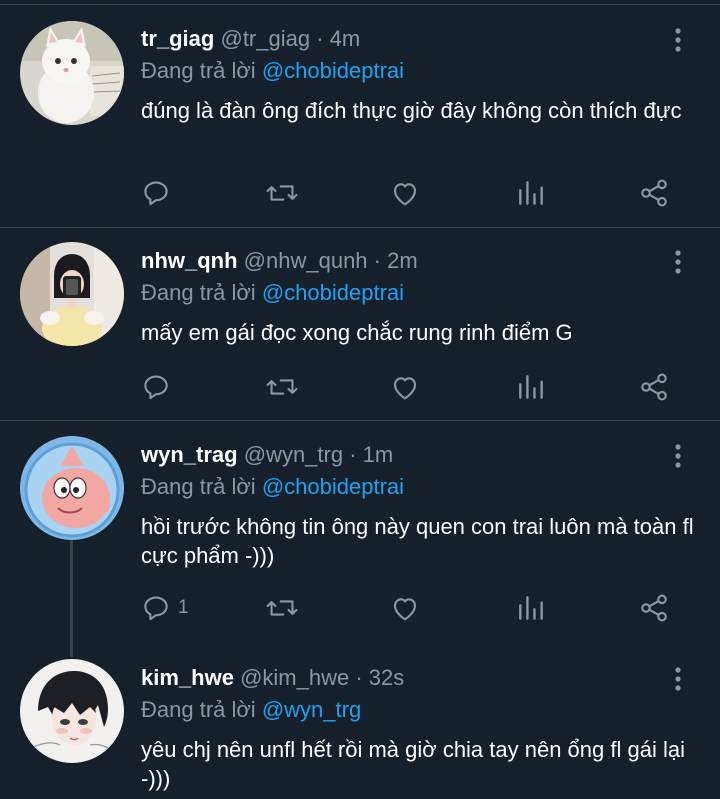 Image resolution: width=720 pixels, height=799 pixels. I want to click on tweet-header: nhw_qnh @nhw_qunh · 2m, so click(279, 261).